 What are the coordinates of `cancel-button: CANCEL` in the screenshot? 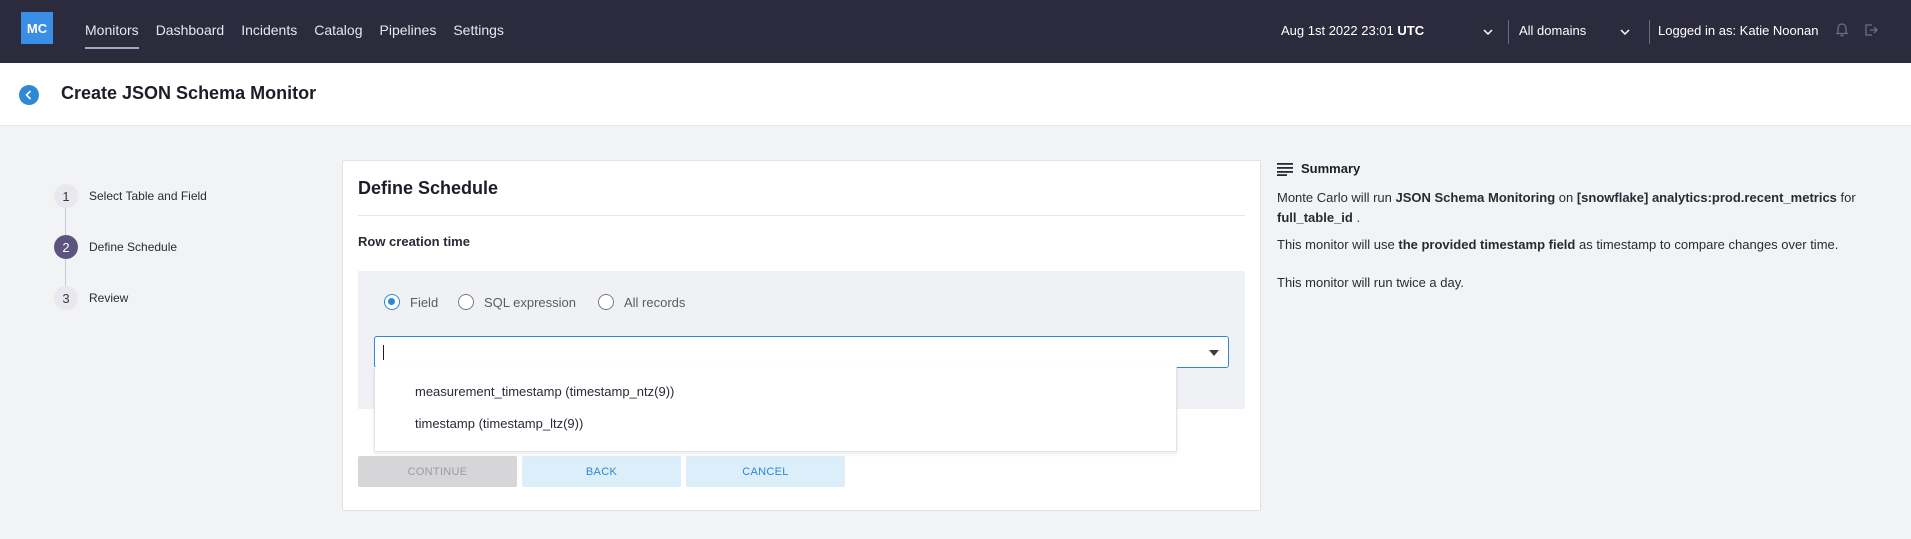 It's located at (765, 471).